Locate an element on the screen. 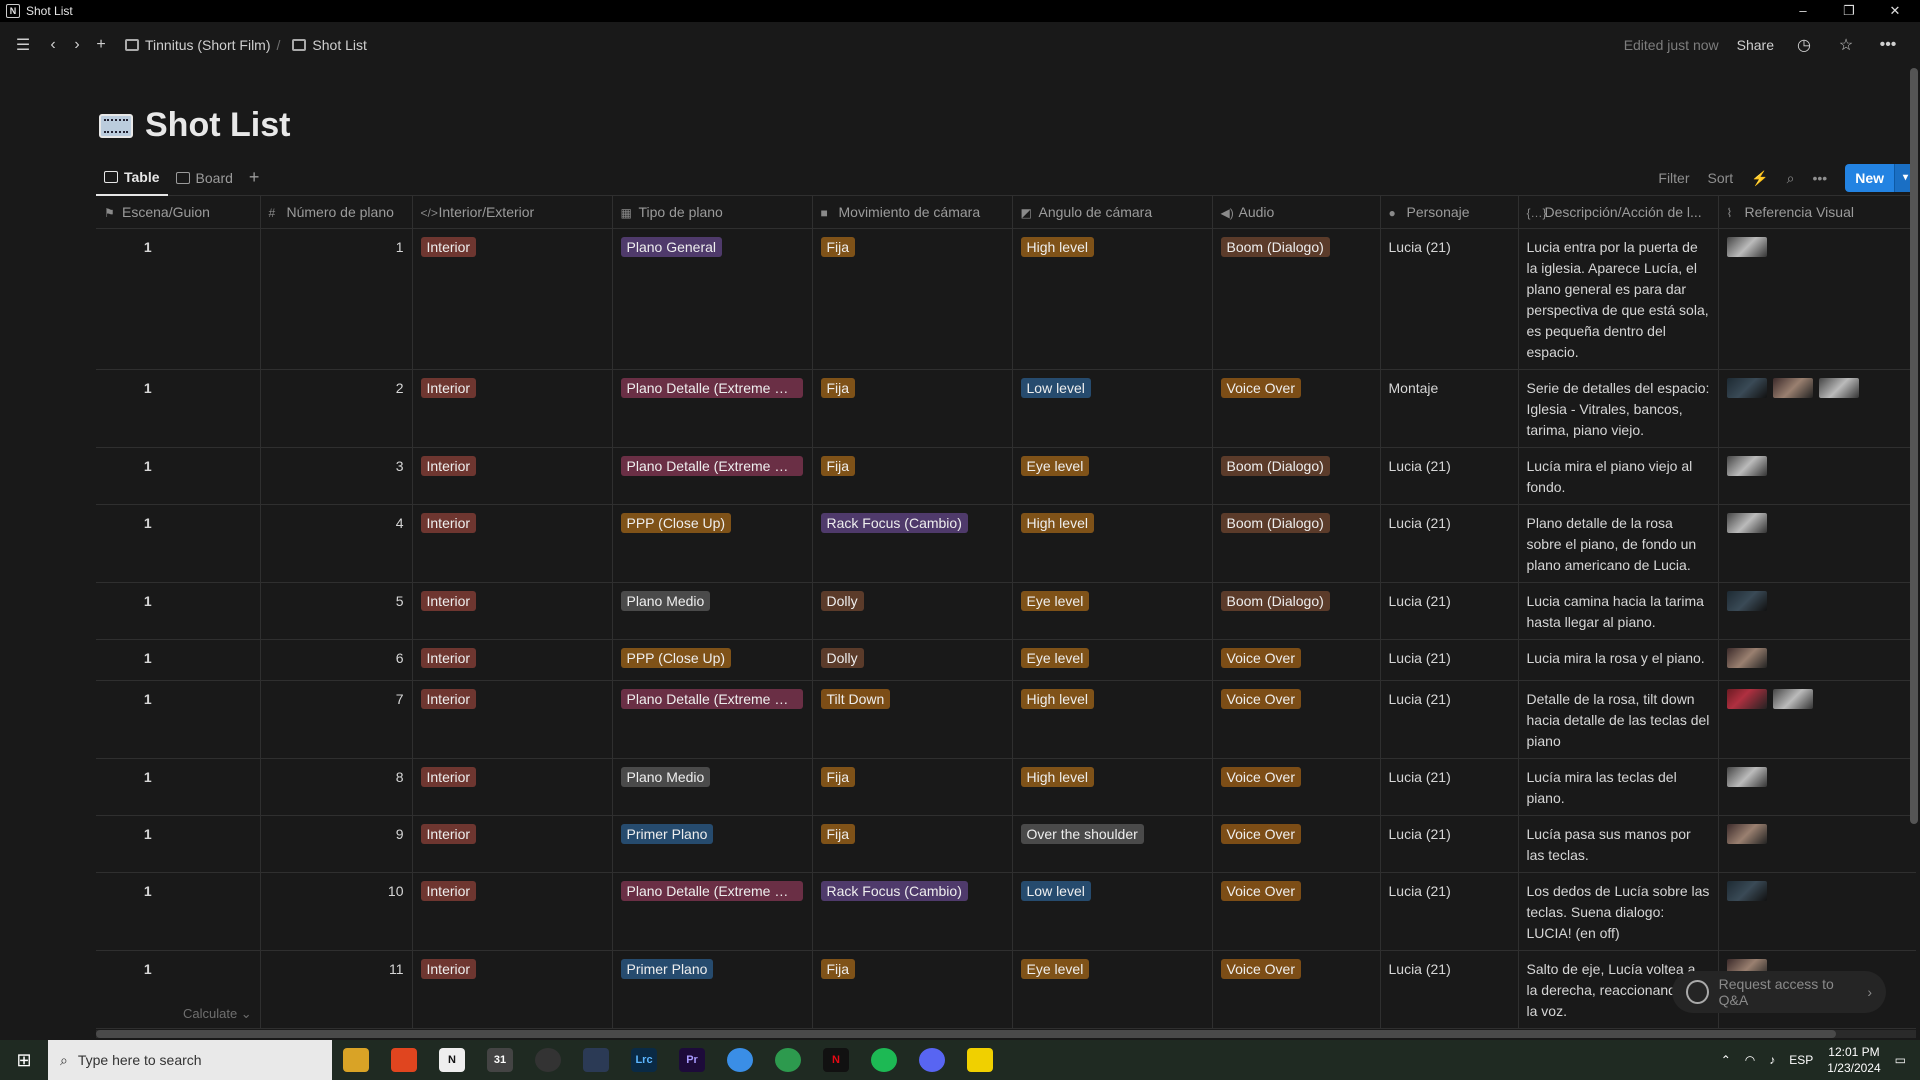  cell-numero: 11 is located at coordinates (336, 989).